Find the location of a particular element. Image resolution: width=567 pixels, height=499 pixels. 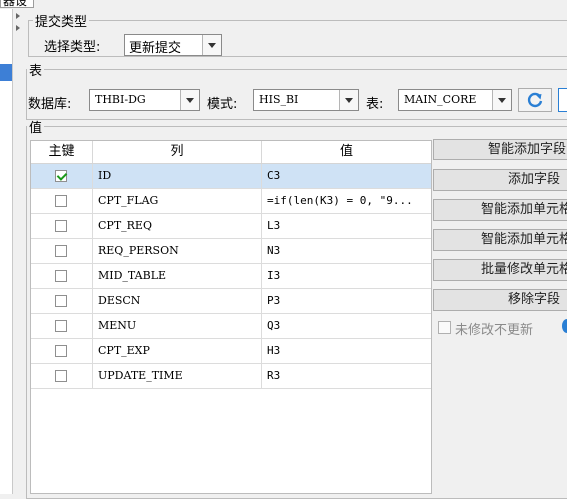

column-header-column: 列 is located at coordinates (177, 152).